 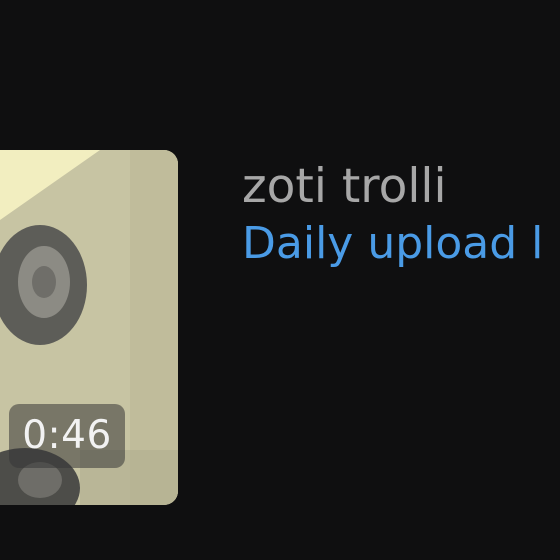 I want to click on channel-name: zoti trolli, so click(x=401, y=187).